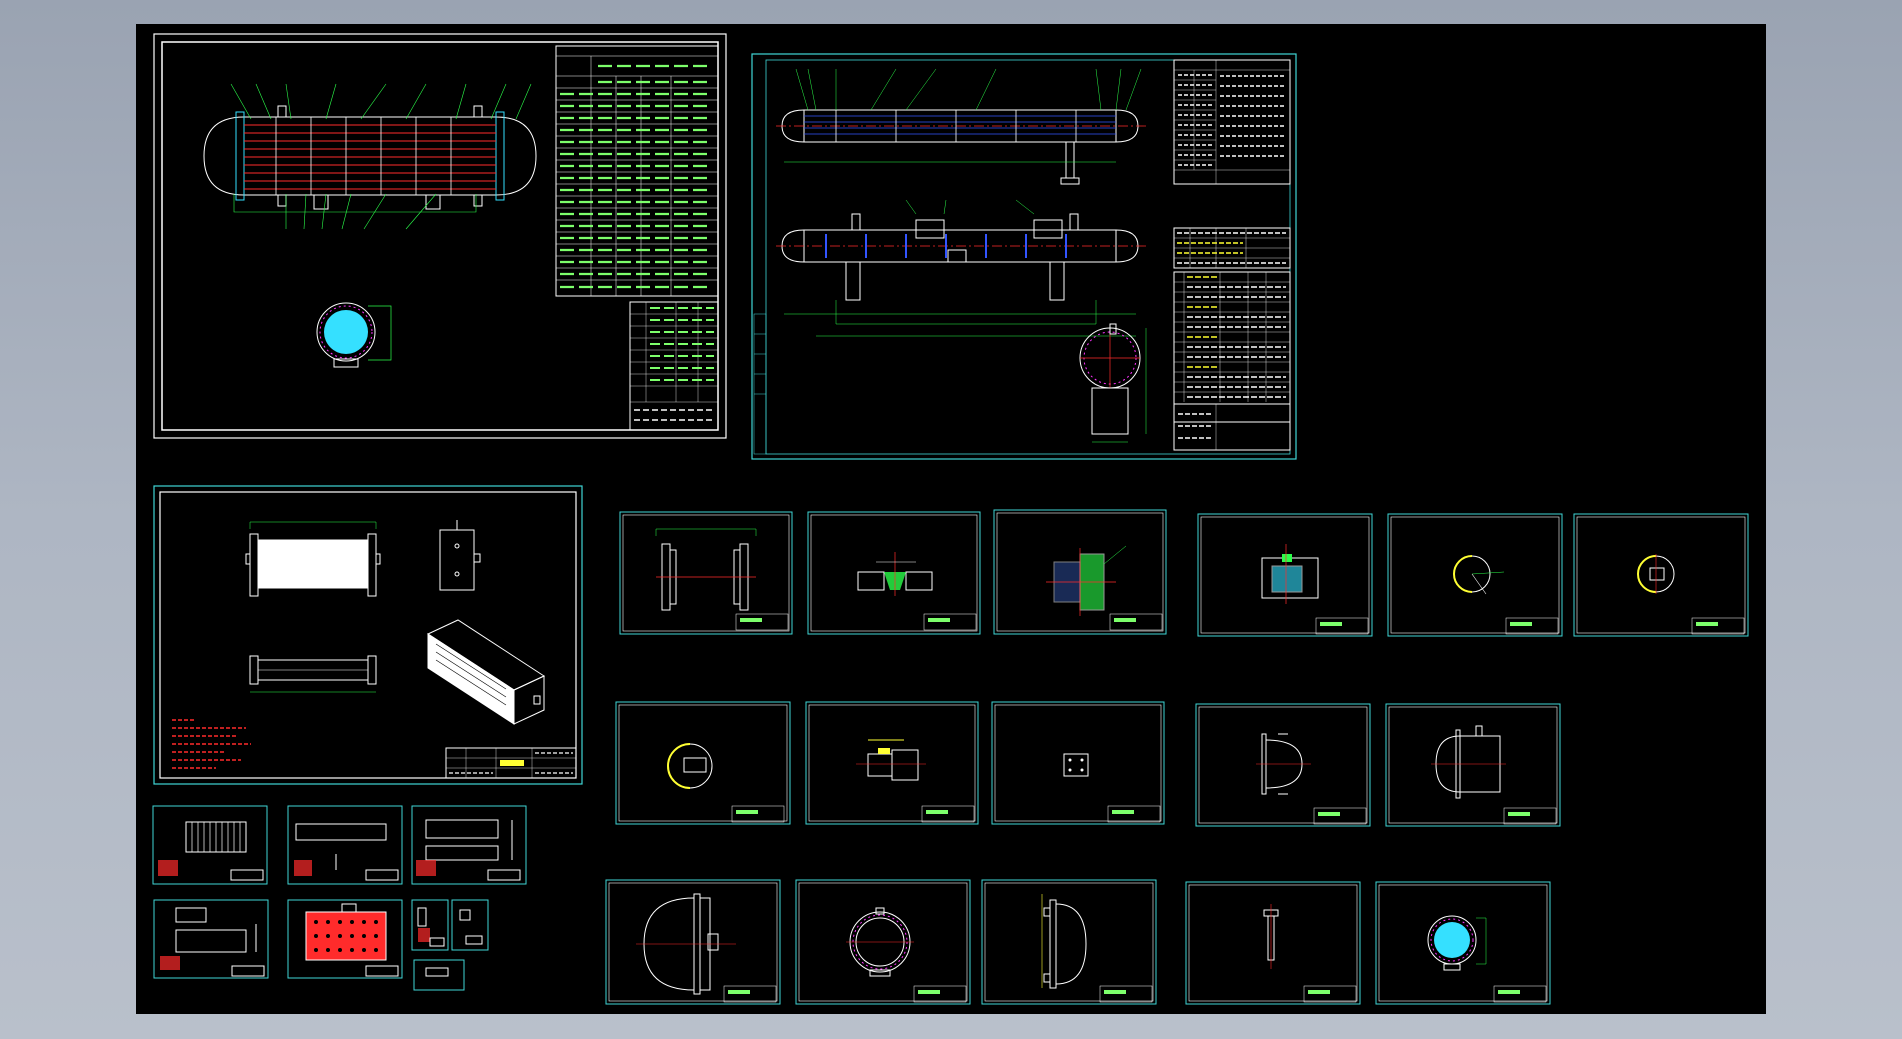 The image size is (1902, 1039). Describe the element at coordinates (339, 898) in the screenshot. I see `small-part-sheets` at that location.